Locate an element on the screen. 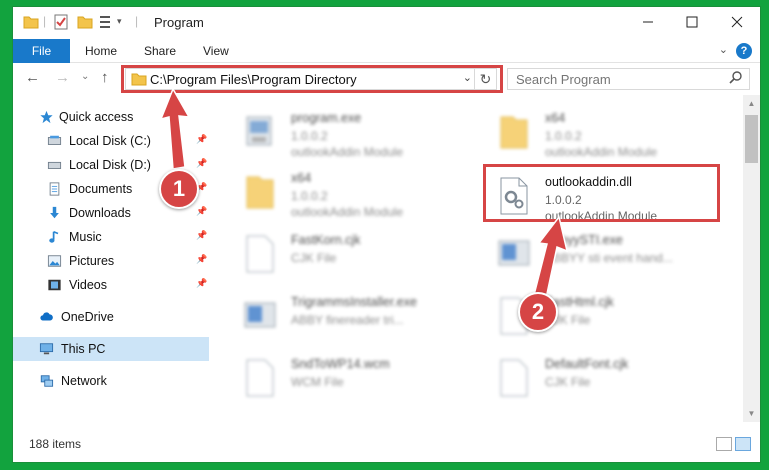  status-bar: 188 items is located at coordinates (386, 446).